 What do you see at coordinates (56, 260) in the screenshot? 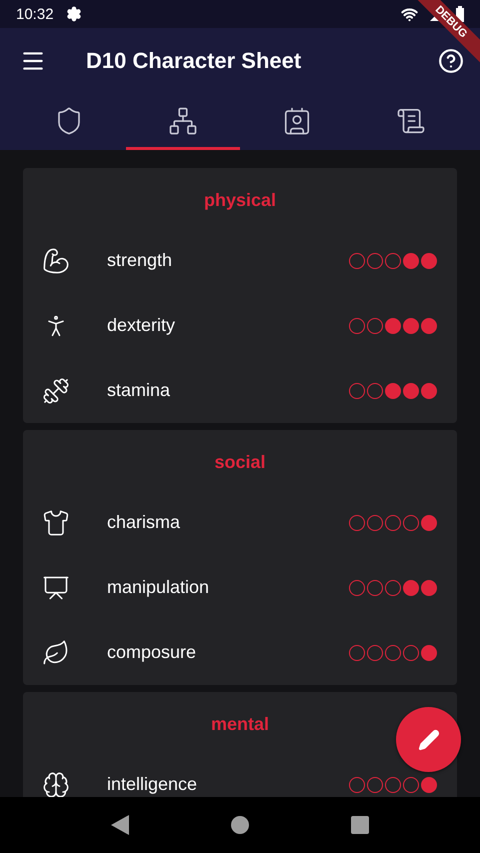
I see `biceps-icon` at bounding box center [56, 260].